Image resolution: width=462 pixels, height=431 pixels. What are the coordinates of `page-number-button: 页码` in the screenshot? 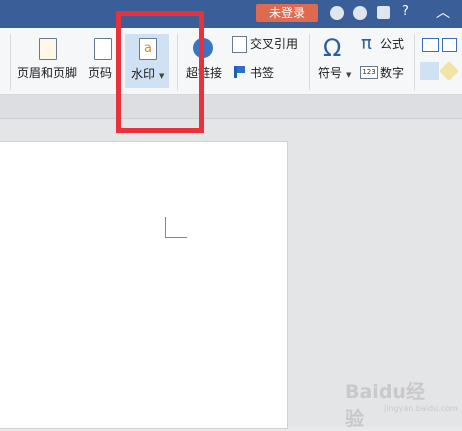 It's located at (100, 73).